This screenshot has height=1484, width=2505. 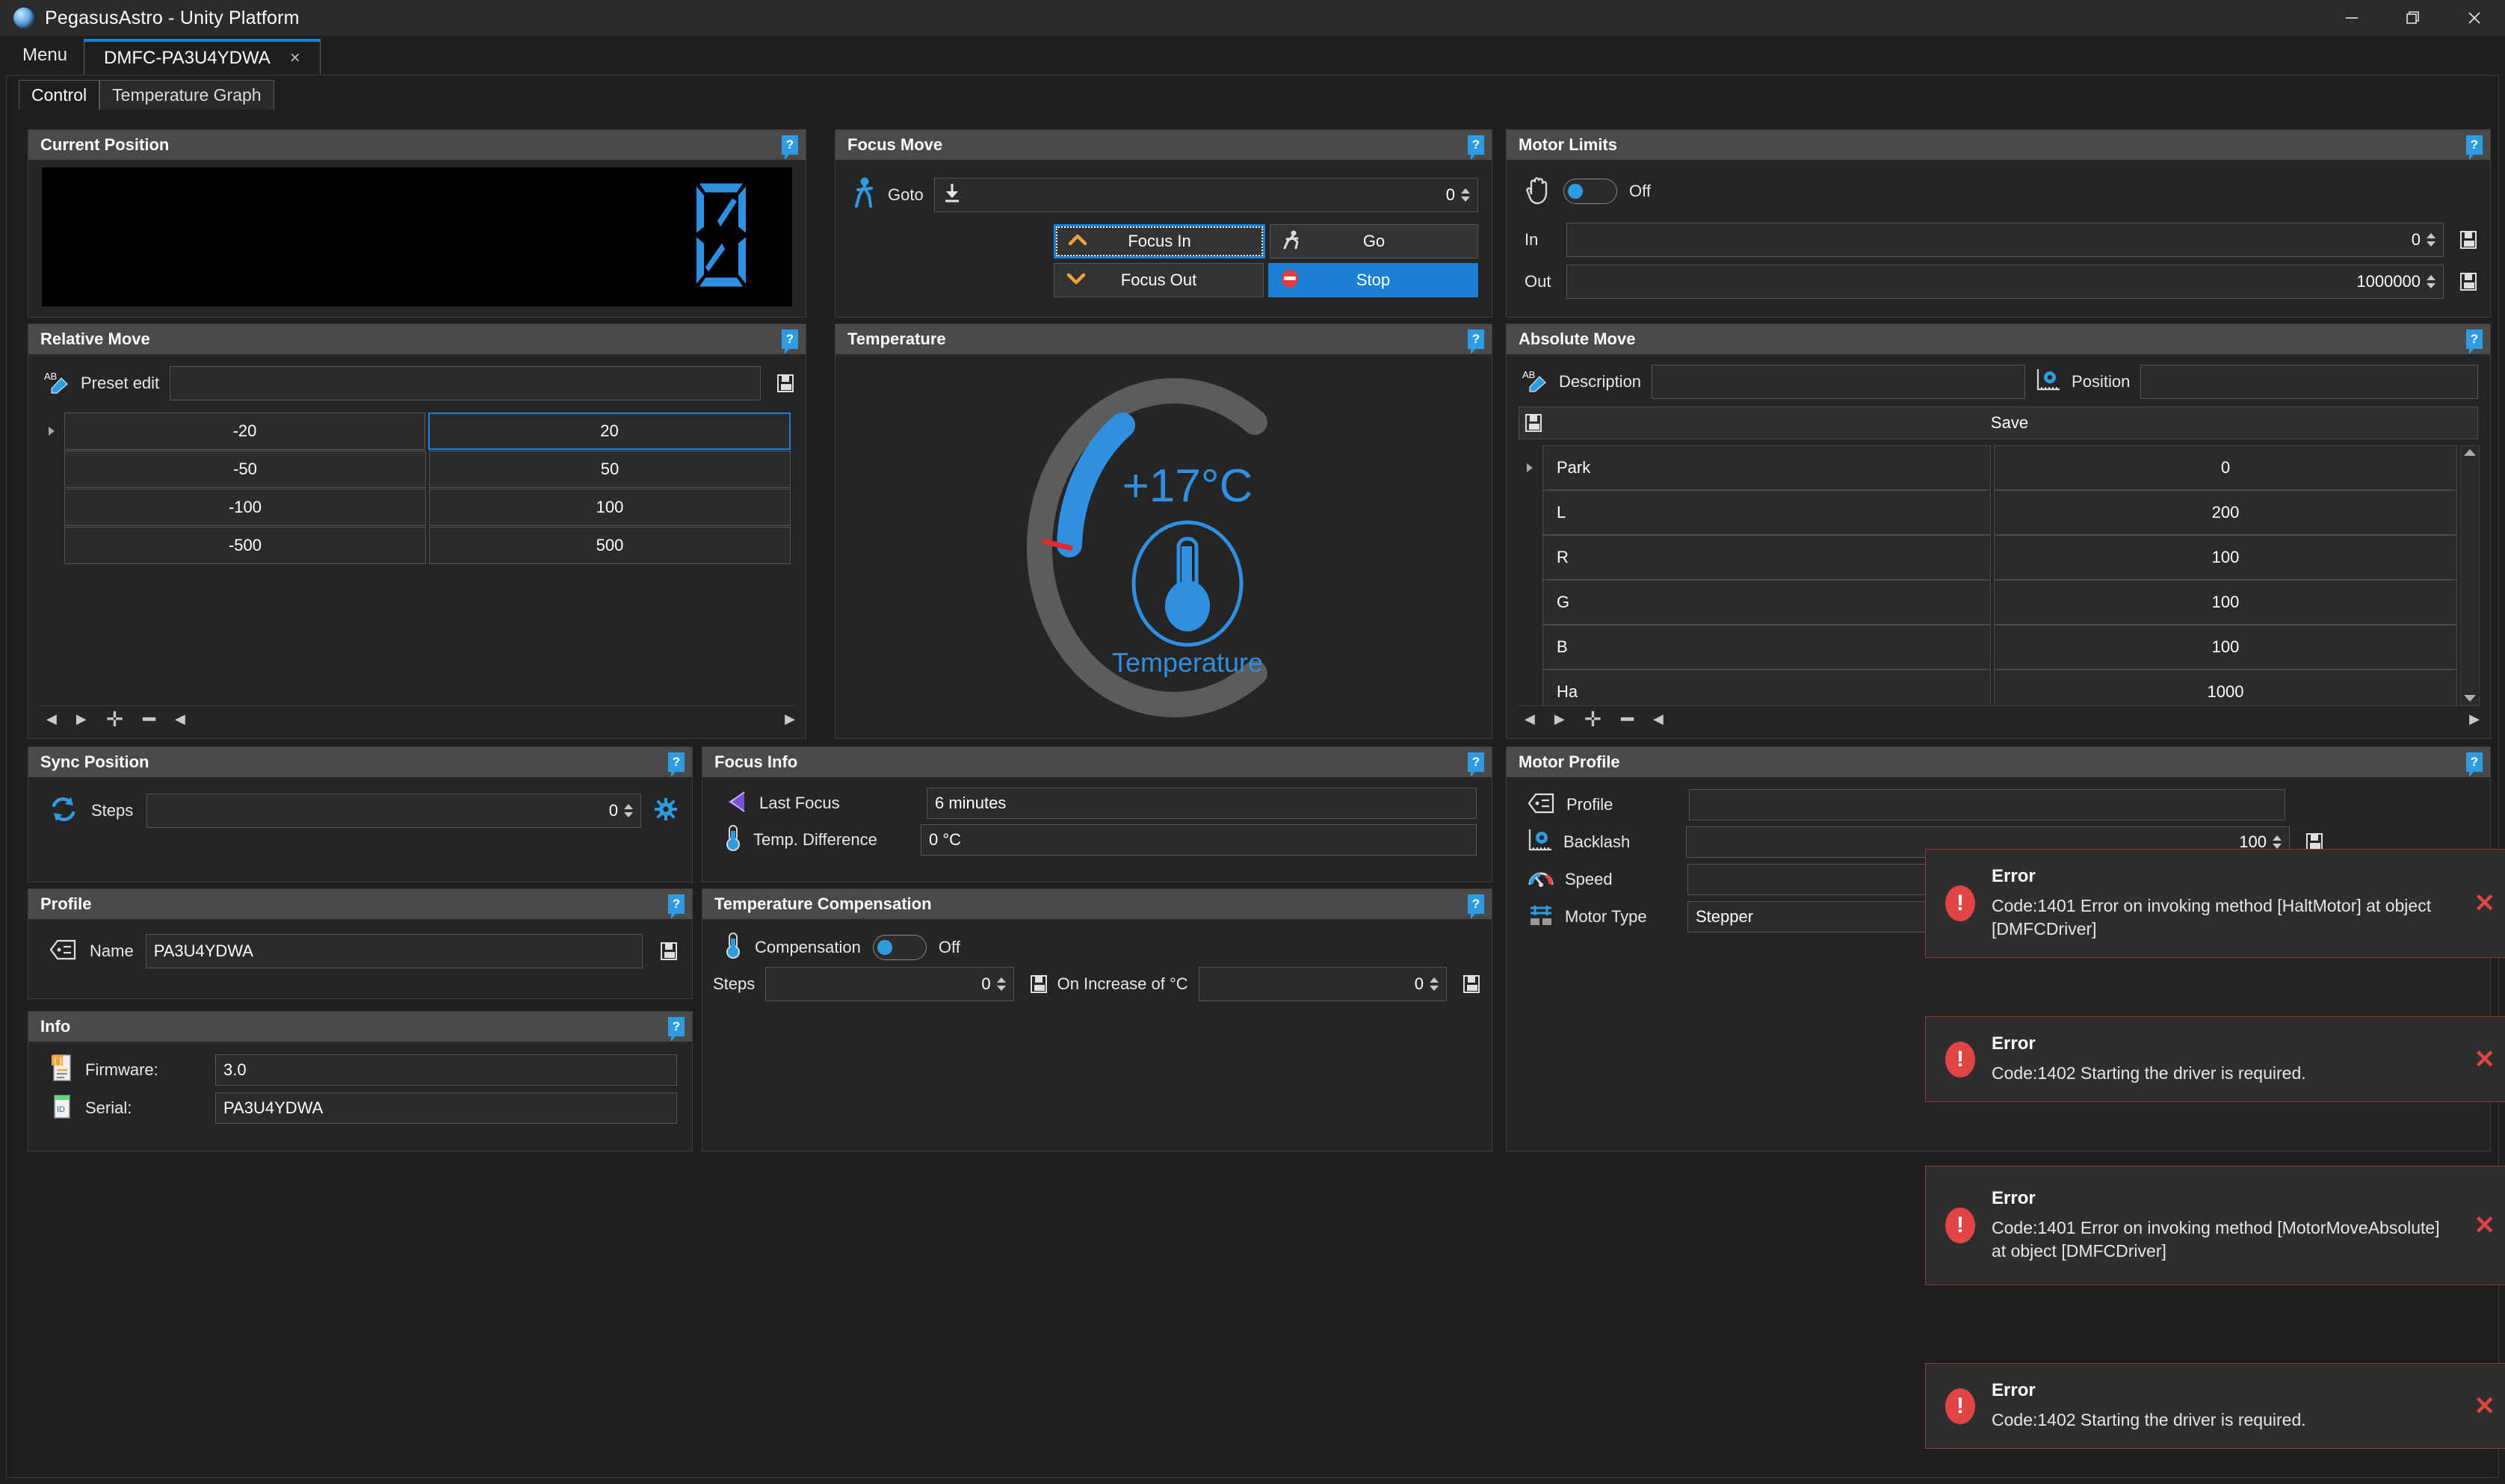 What do you see at coordinates (2474, 18) in the screenshot?
I see `close-icon` at bounding box center [2474, 18].